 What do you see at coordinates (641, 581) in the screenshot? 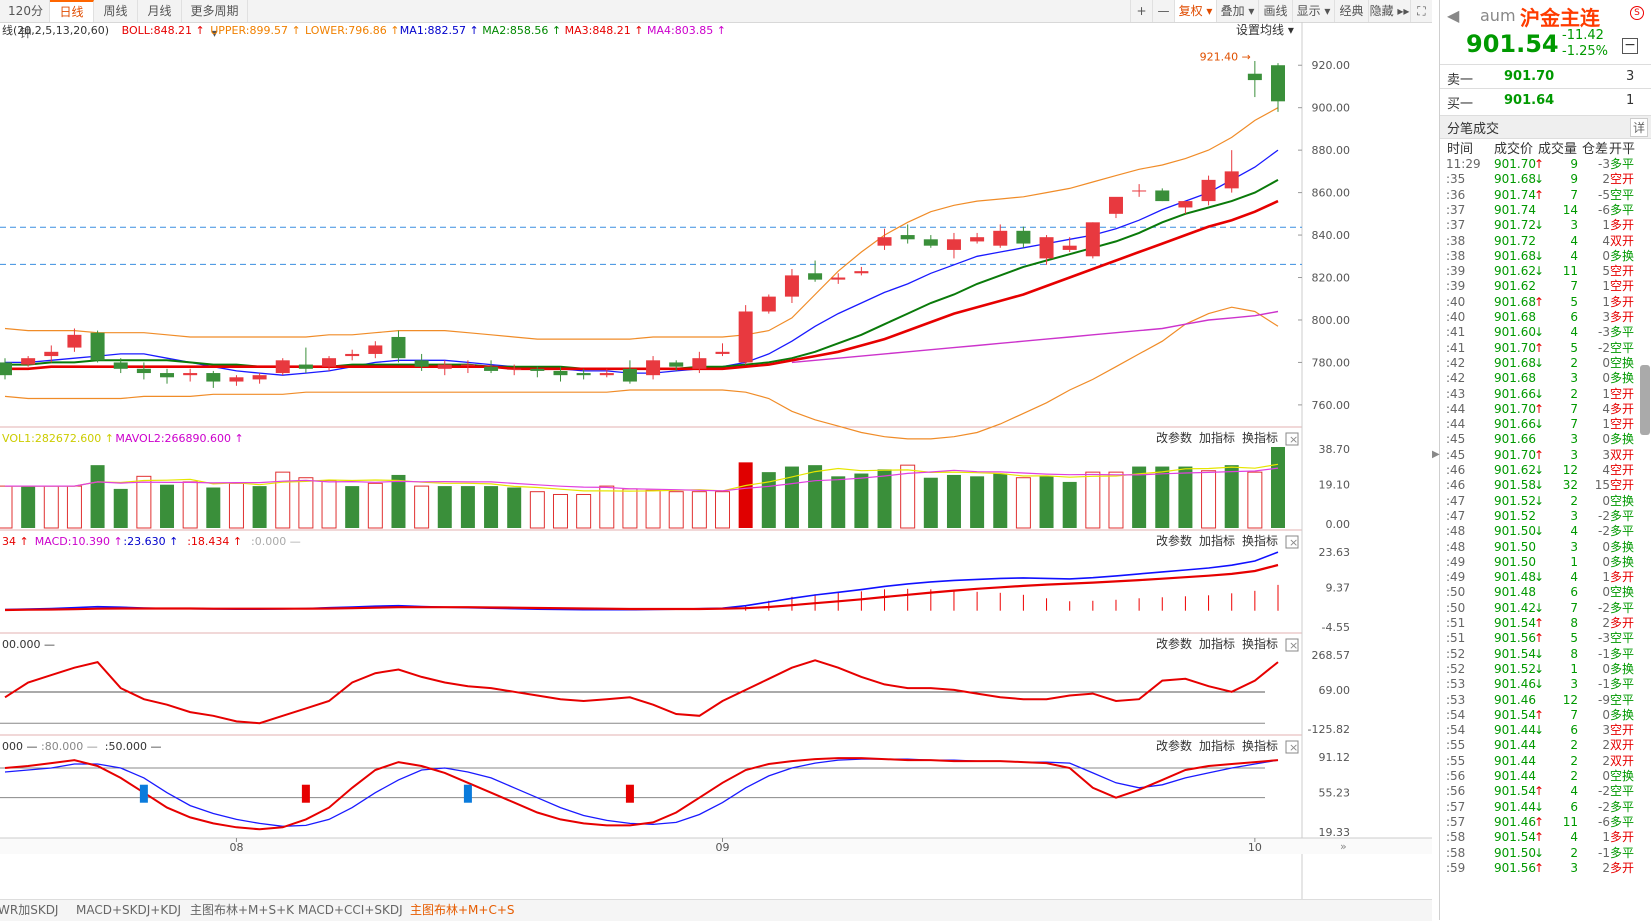
I see `macd-panel` at bounding box center [641, 581].